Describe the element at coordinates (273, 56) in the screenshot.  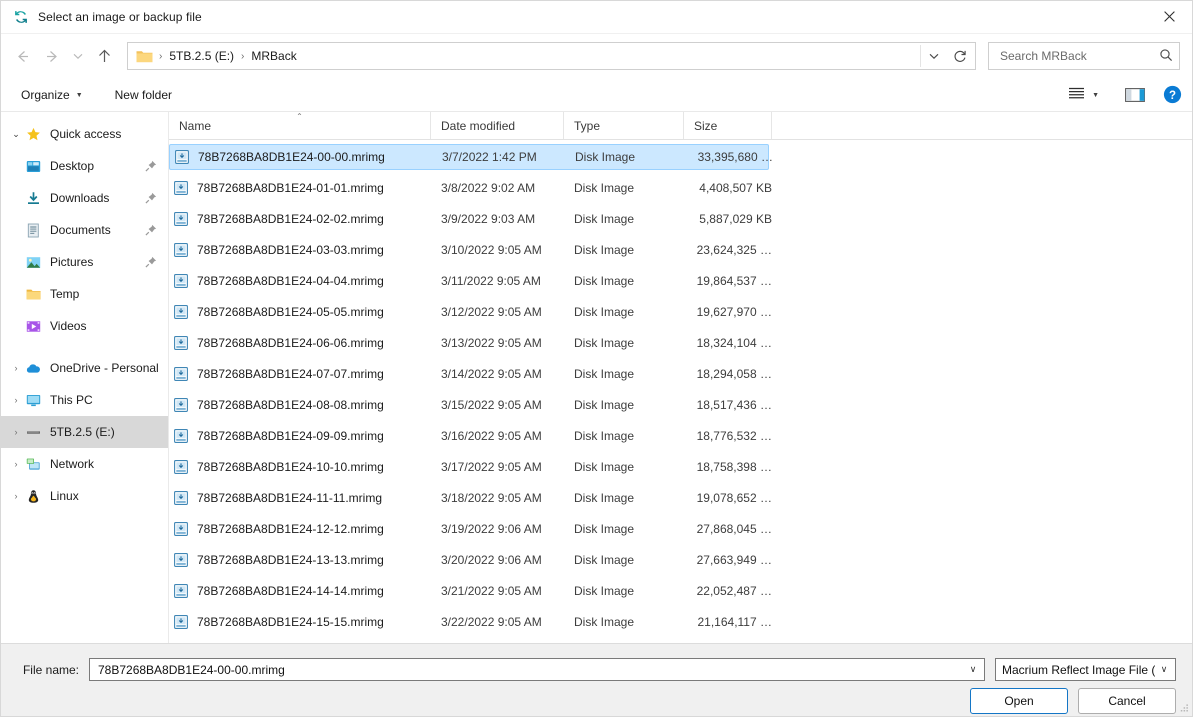
I see `breadcrumb-item-folder: MRBack` at that location.